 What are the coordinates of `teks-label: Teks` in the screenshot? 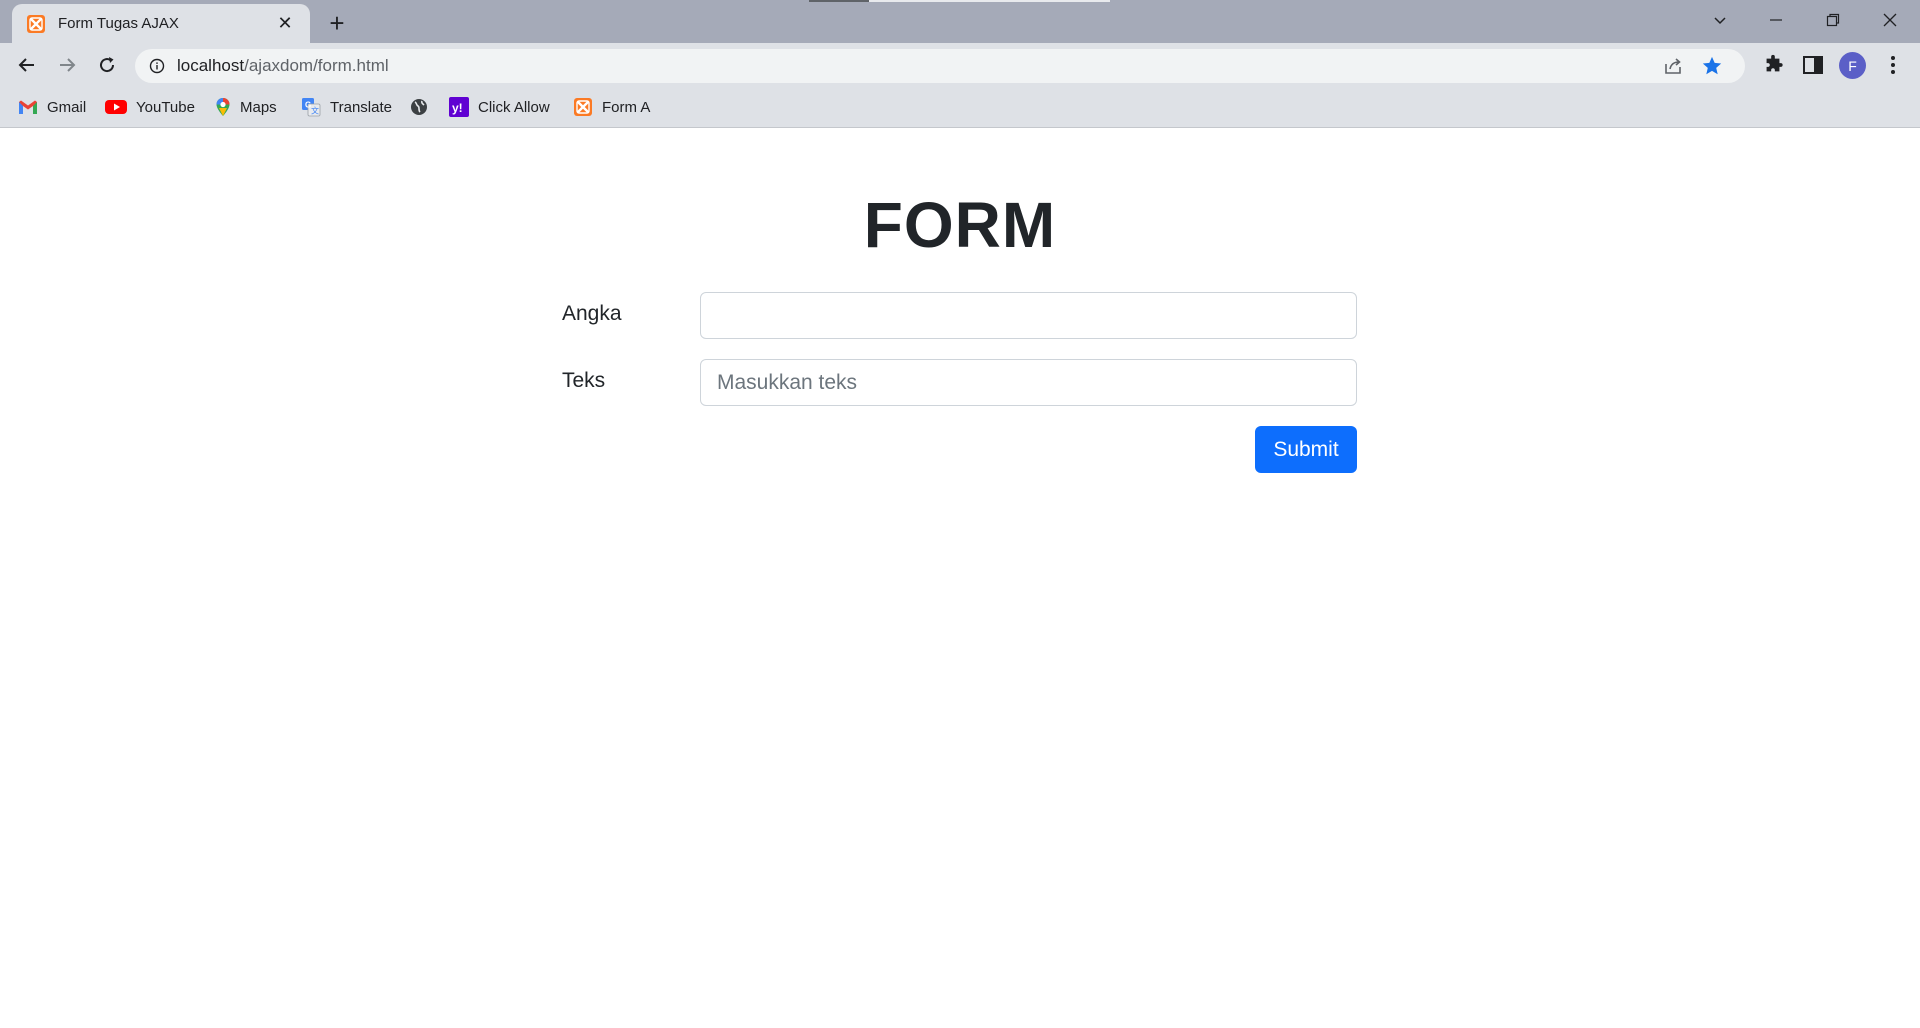 It's located at (584, 380).